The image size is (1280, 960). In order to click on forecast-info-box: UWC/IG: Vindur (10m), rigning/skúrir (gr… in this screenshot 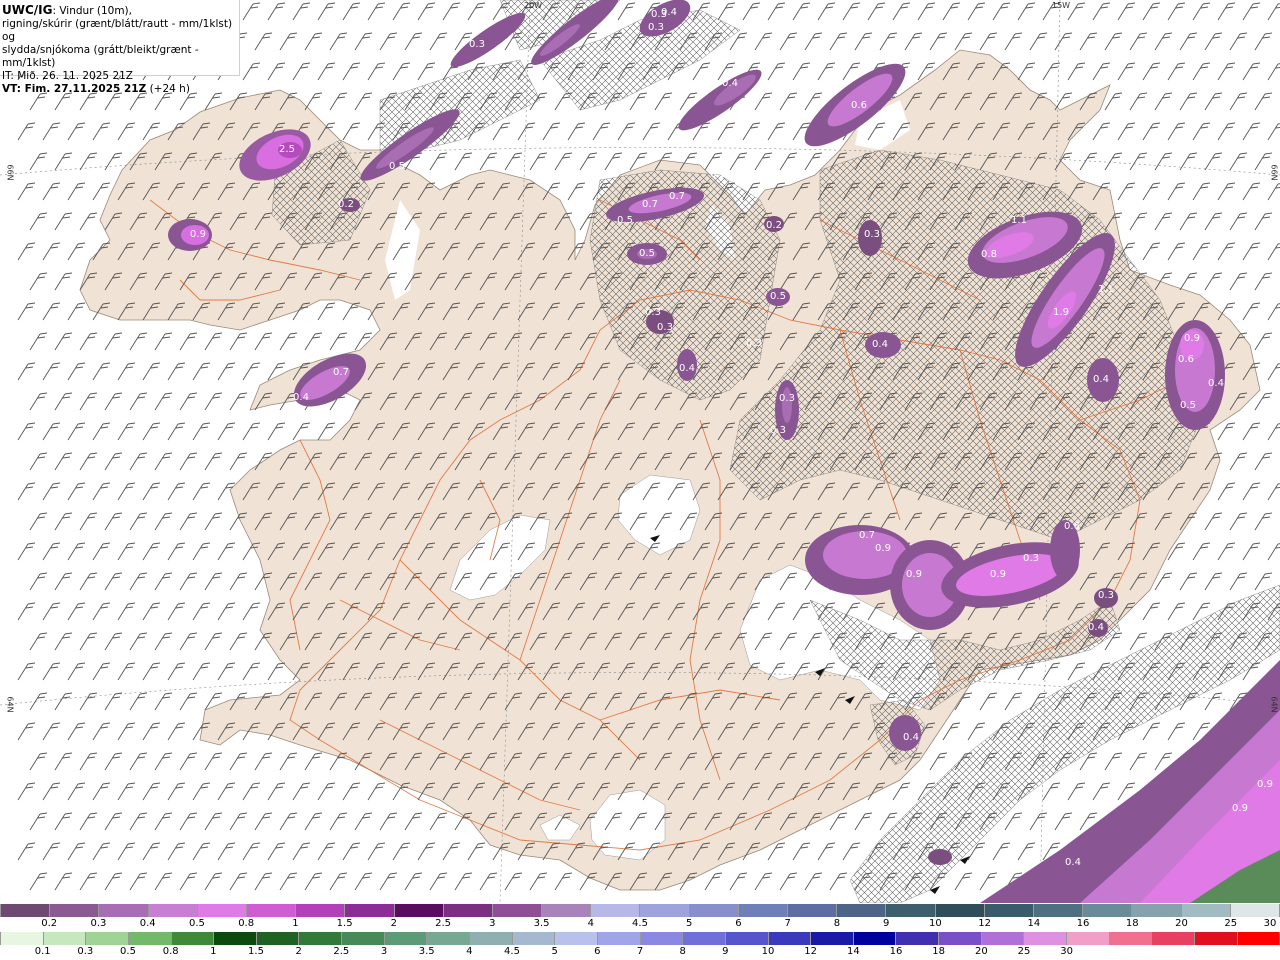, I will do `click(120, 47)`.